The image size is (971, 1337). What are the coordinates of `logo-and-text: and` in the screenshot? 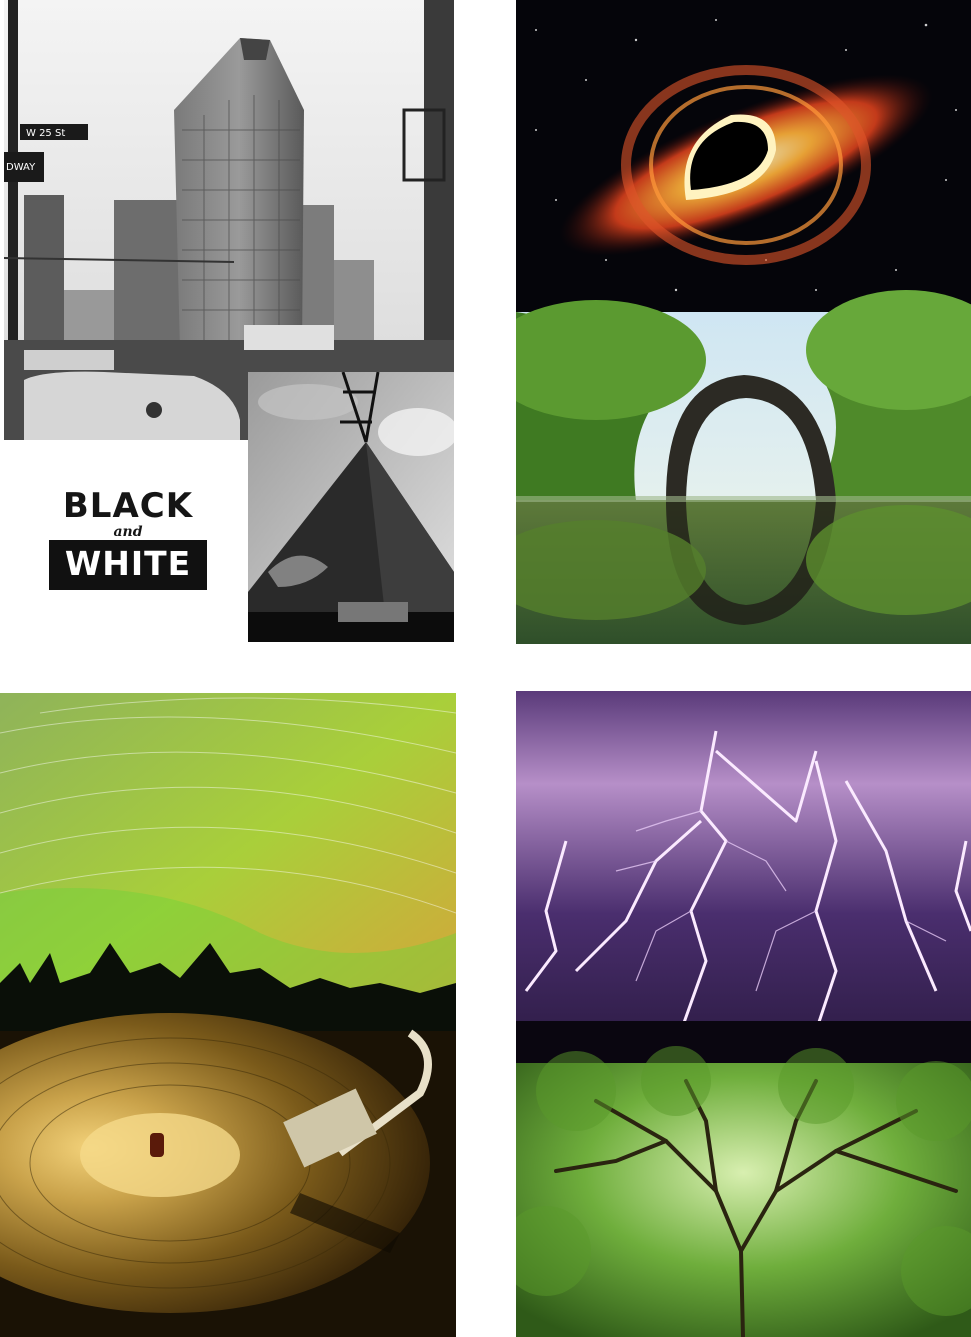 It's located at (128, 532).